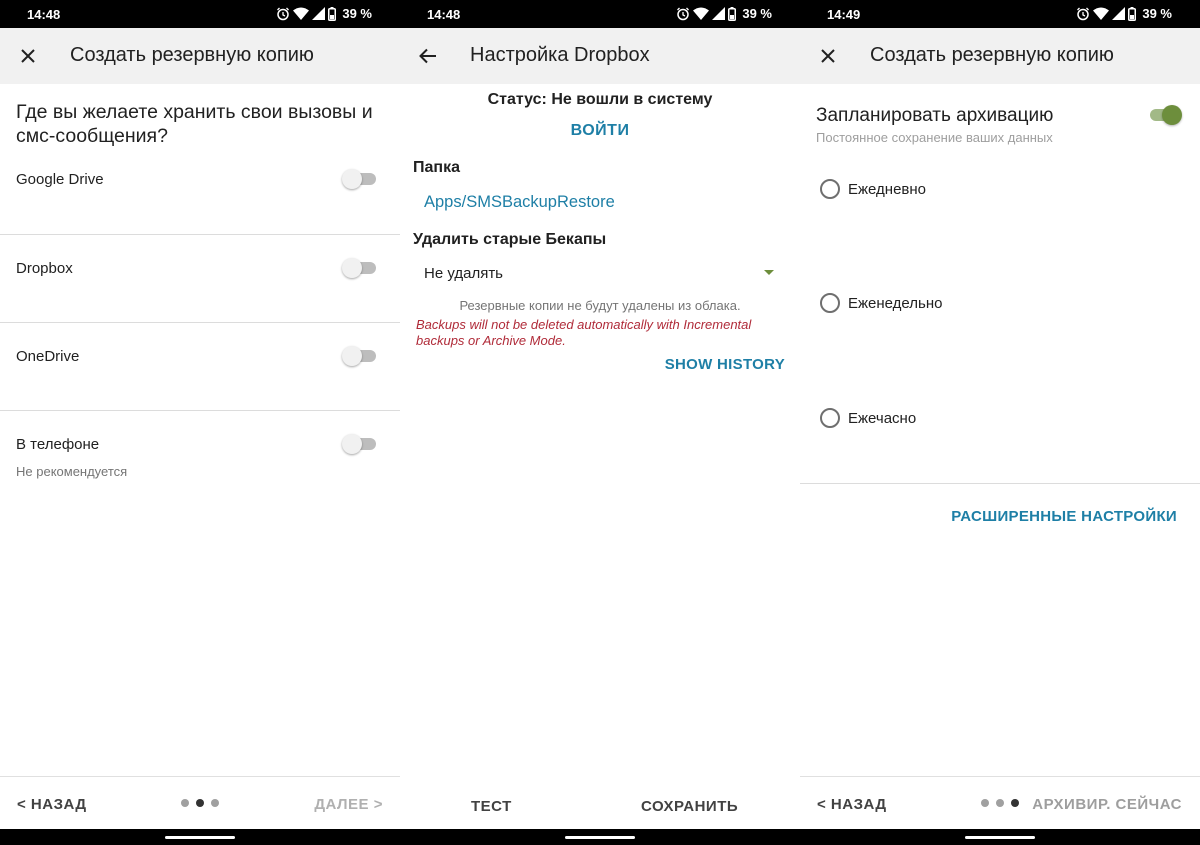  Describe the element at coordinates (1000, 483) in the screenshot. I see `divider` at that location.